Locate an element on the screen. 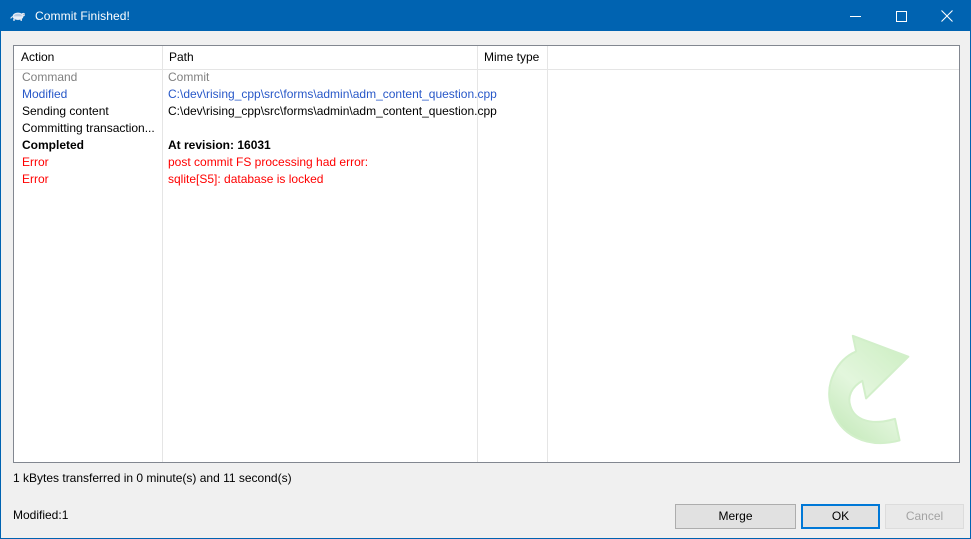 The width and height of the screenshot is (971, 539). column-header-path: Path is located at coordinates (319, 57).